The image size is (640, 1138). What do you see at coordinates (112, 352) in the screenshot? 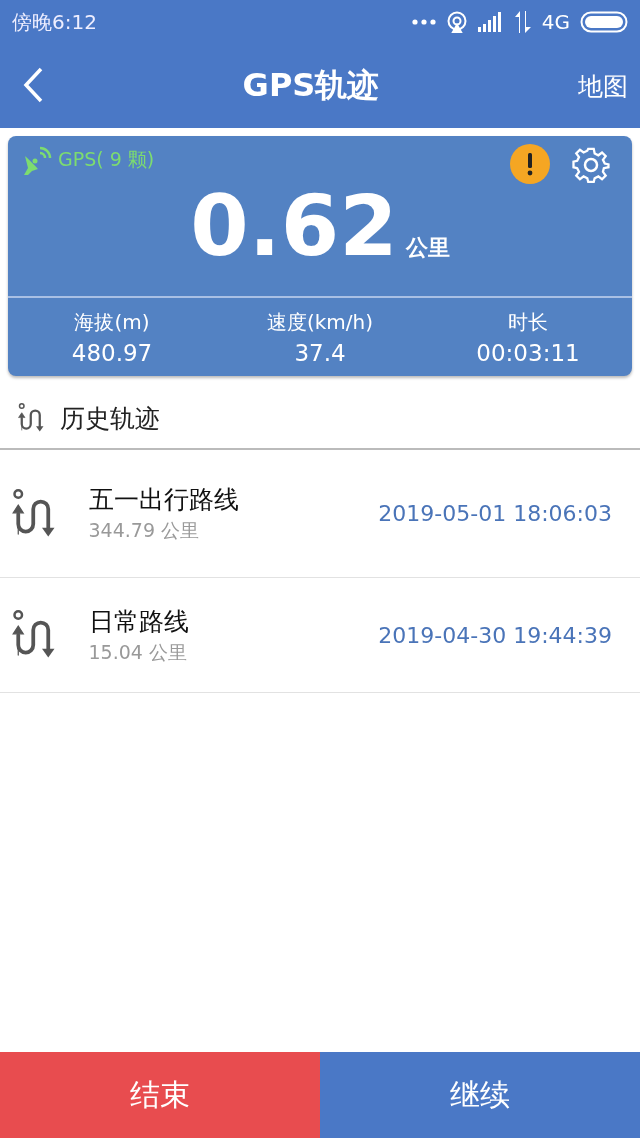
I see `stat-value: 480.97` at bounding box center [112, 352].